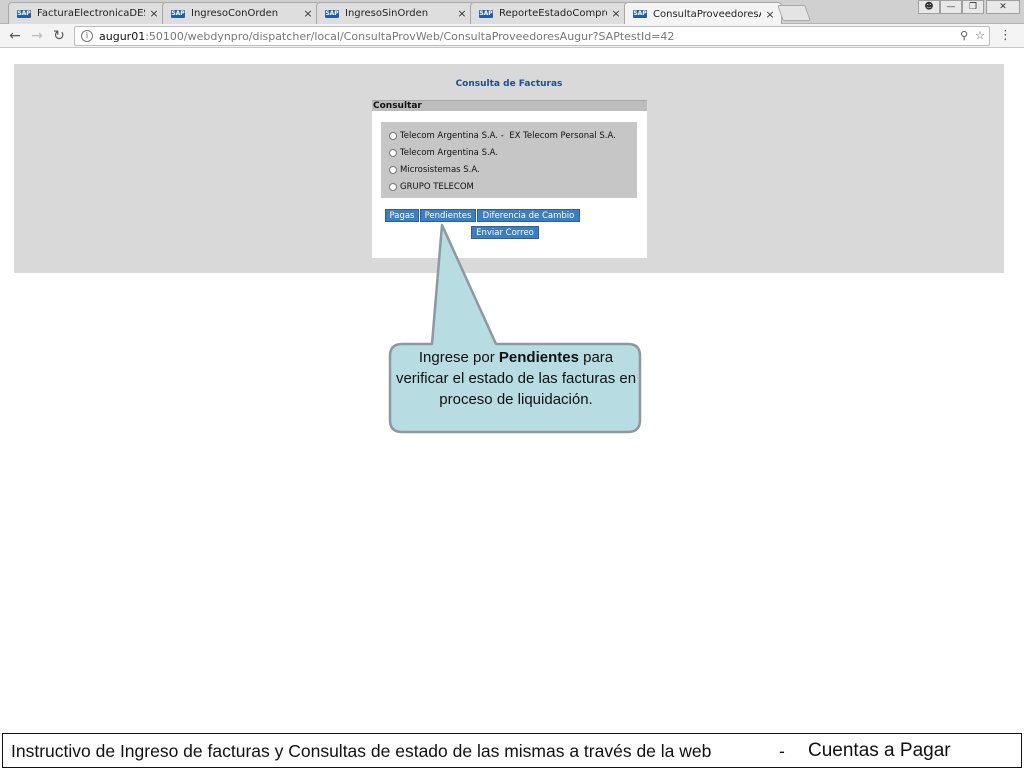 This screenshot has height=768, width=1024. Describe the element at coordinates (929, 7) in the screenshot. I see `user-profile-icon: ☻` at that location.